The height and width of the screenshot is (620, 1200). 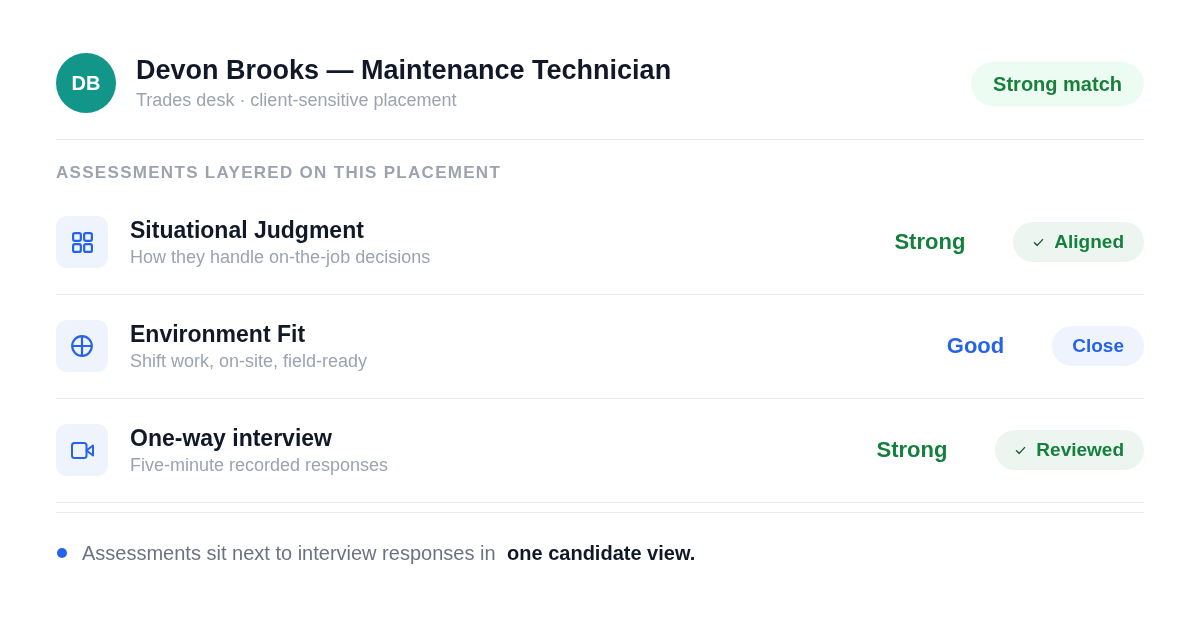 I want to click on assessment-description: Shift work, on-site, field-ready, so click(x=249, y=361).